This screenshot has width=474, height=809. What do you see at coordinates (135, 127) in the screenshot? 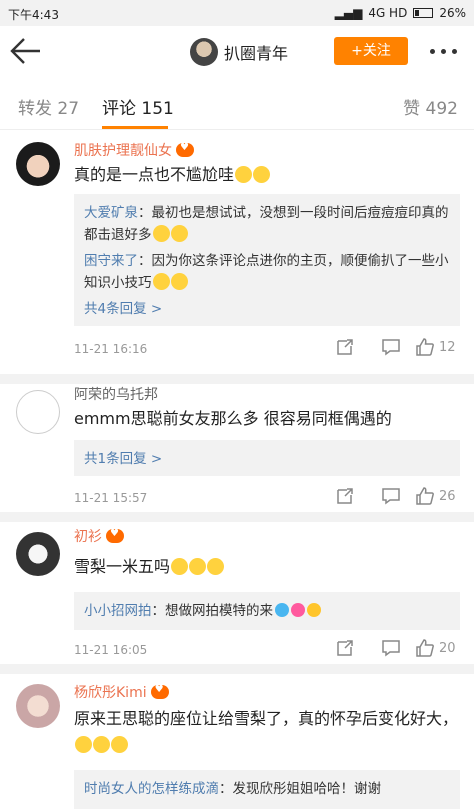
I see `active-tab-indicator` at bounding box center [135, 127].